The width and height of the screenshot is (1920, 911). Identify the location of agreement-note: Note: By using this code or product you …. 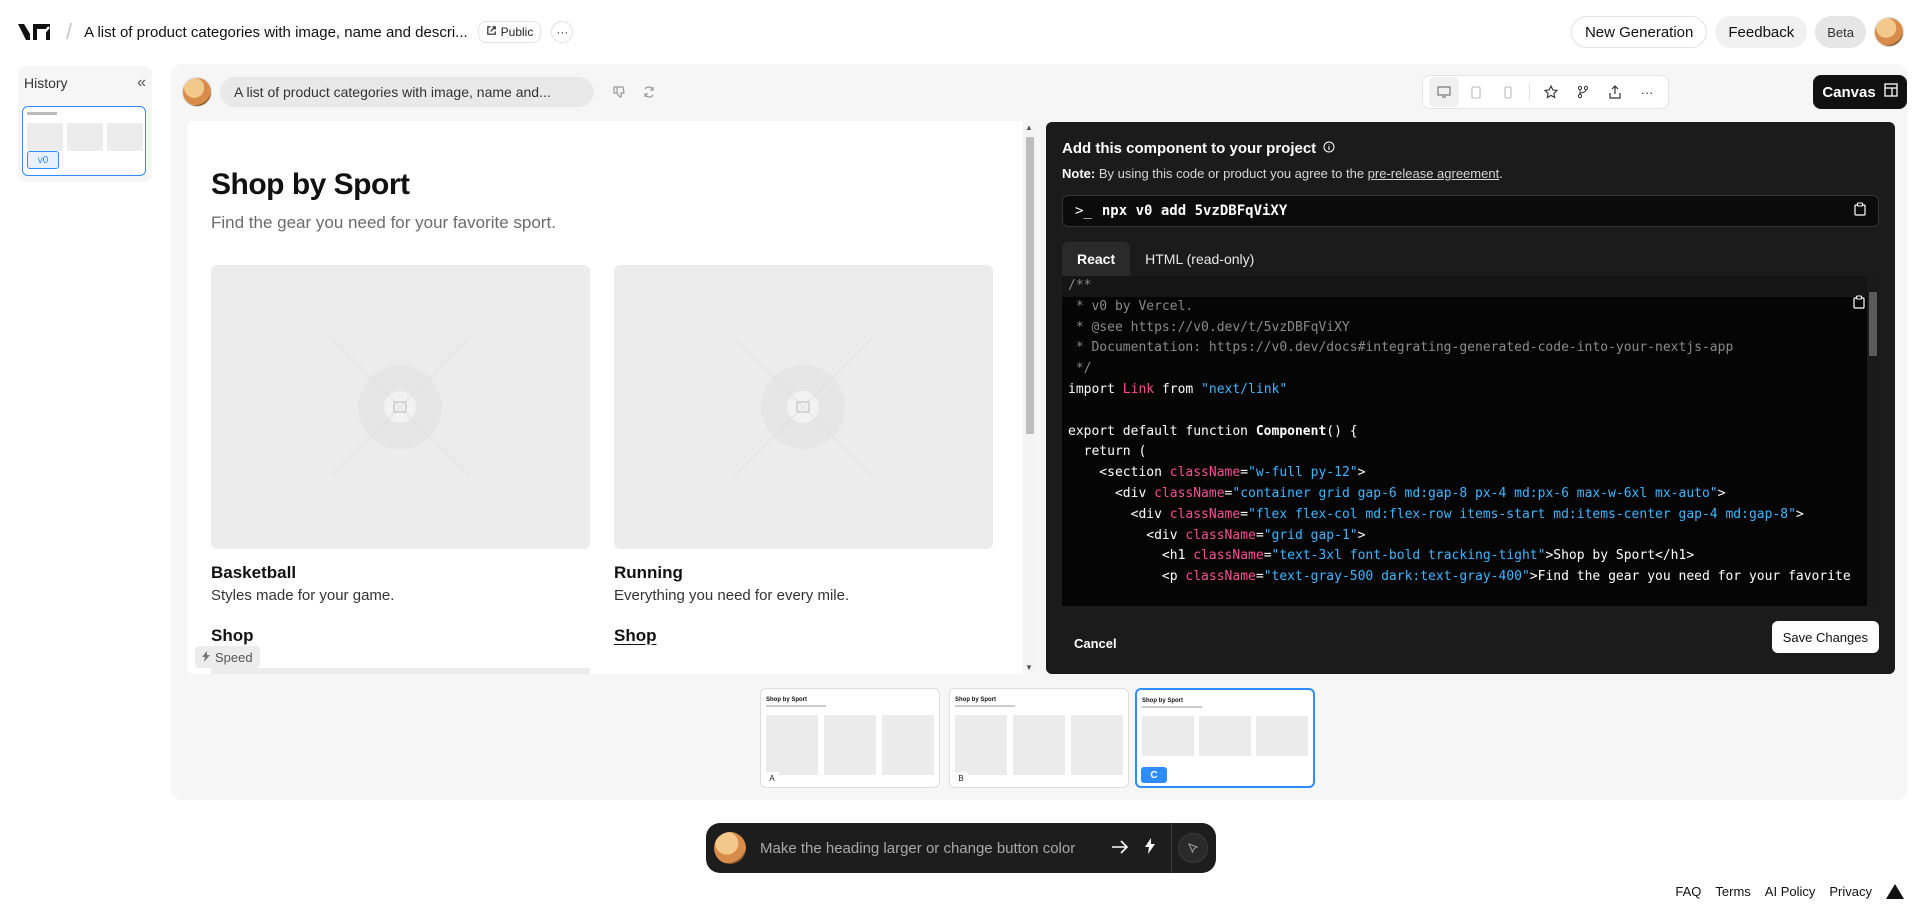
(1282, 173).